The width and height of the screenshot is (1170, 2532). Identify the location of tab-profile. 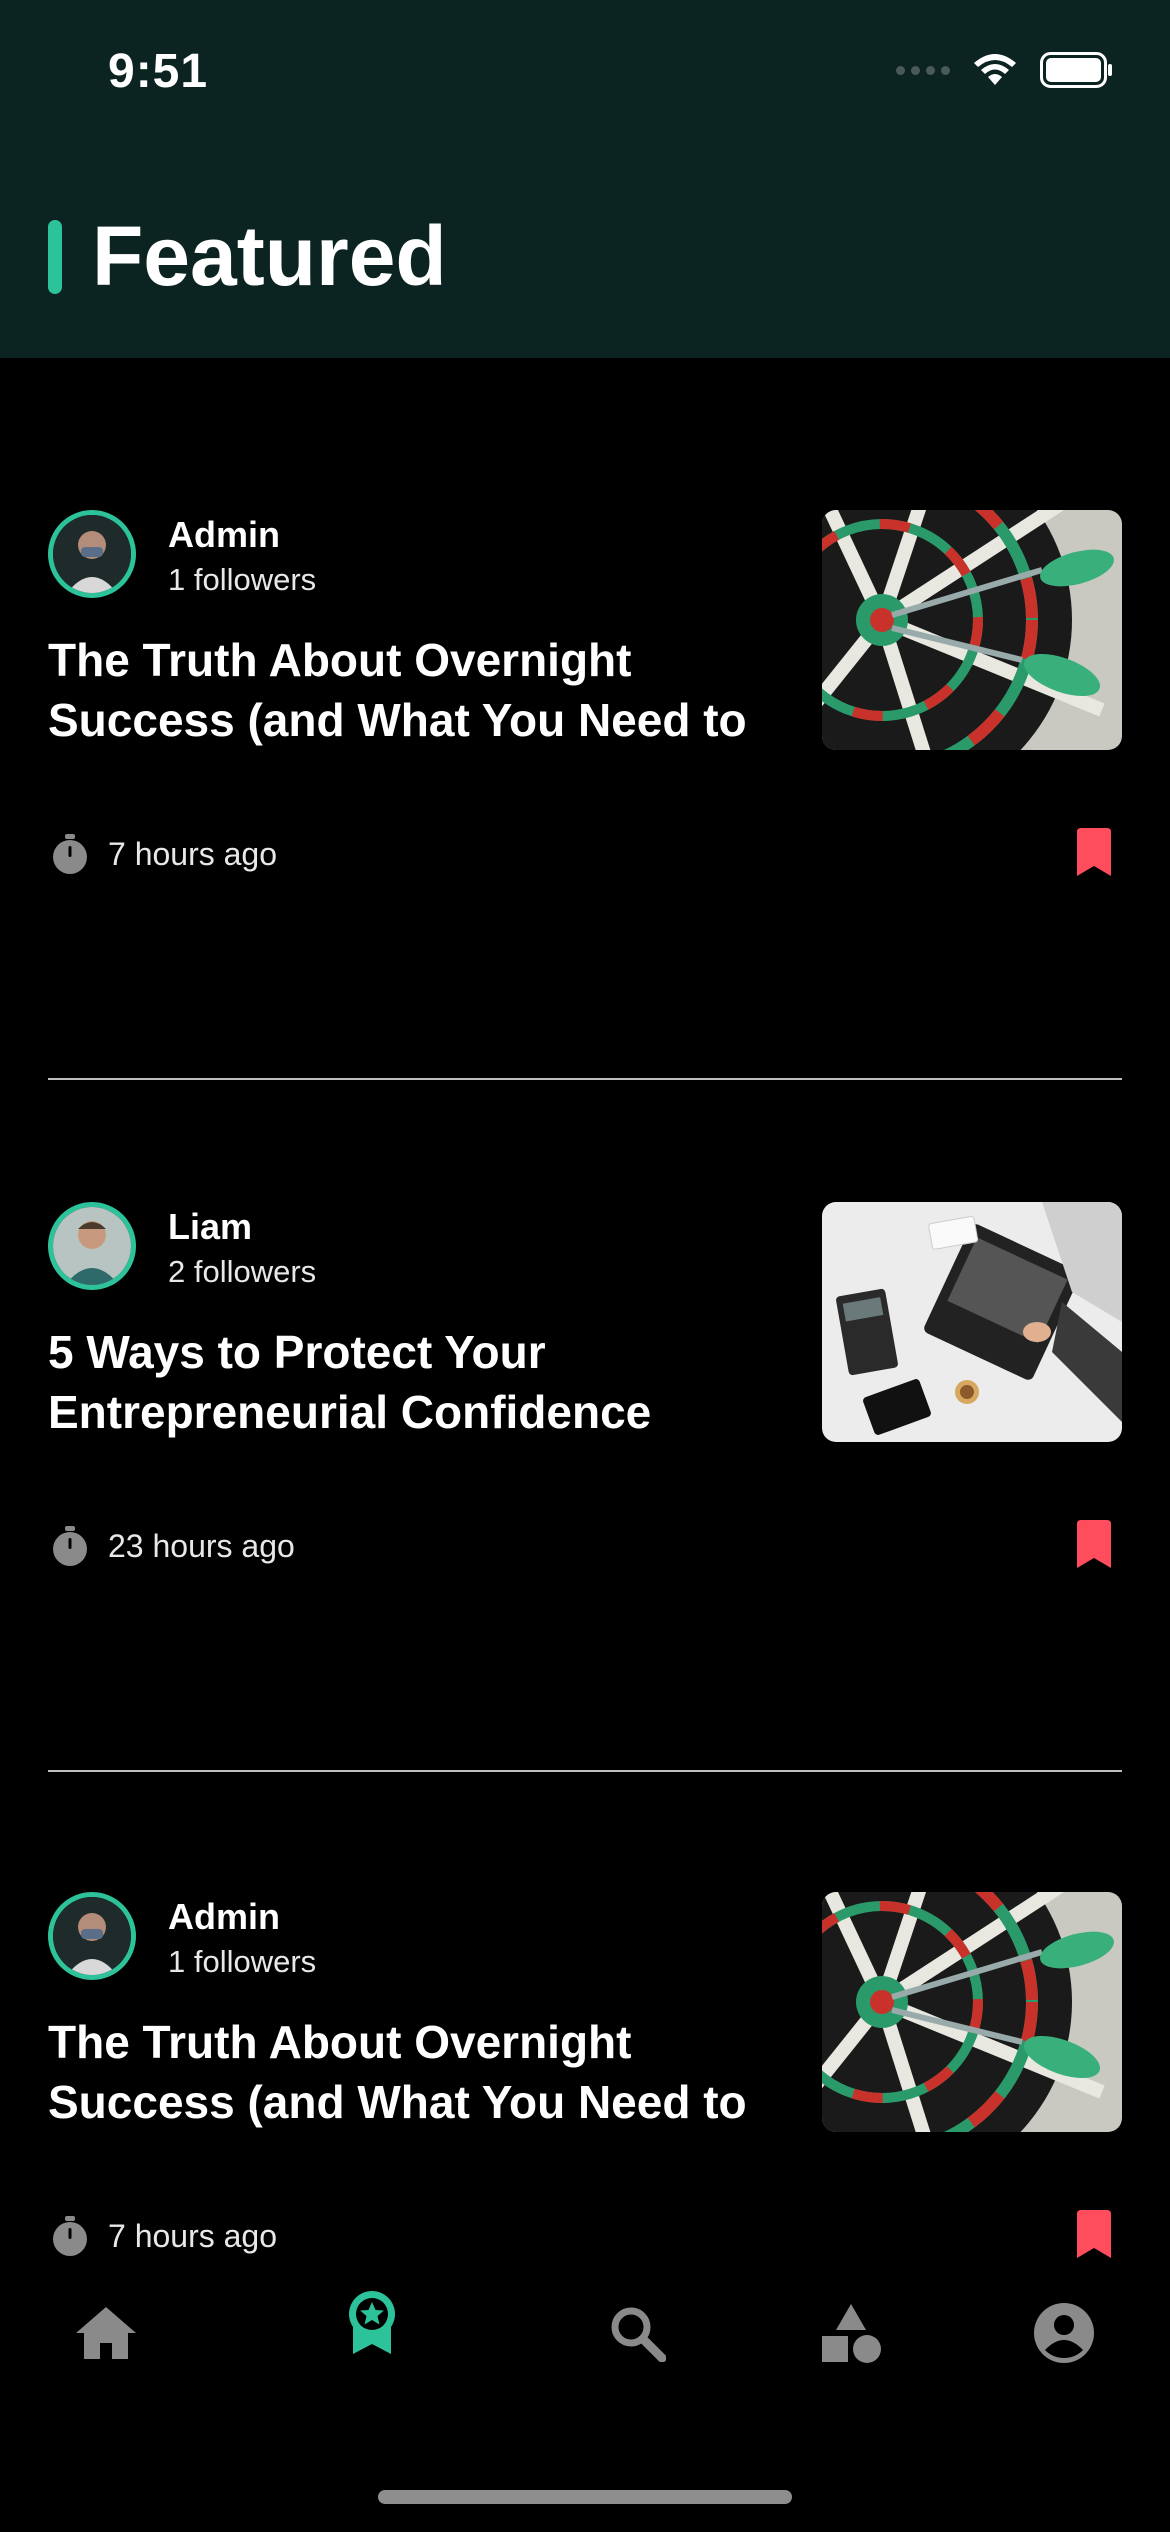
(1064, 2333).